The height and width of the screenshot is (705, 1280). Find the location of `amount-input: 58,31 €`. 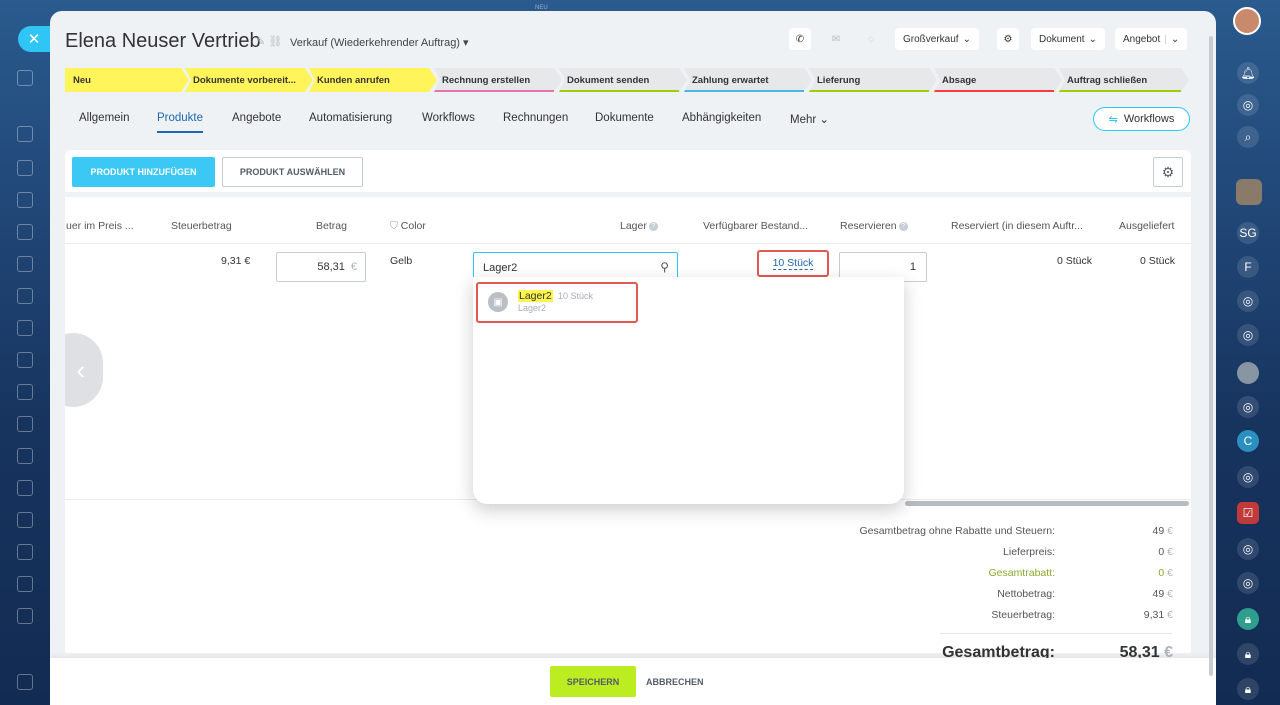

amount-input: 58,31 € is located at coordinates (321, 267).